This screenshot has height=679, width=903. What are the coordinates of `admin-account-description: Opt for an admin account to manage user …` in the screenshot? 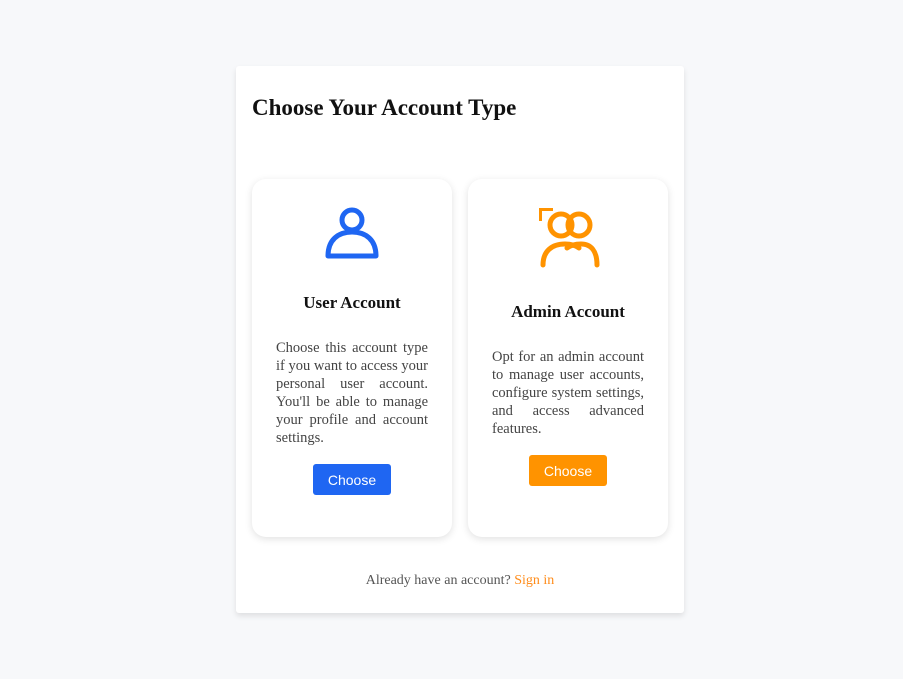 It's located at (568, 393).